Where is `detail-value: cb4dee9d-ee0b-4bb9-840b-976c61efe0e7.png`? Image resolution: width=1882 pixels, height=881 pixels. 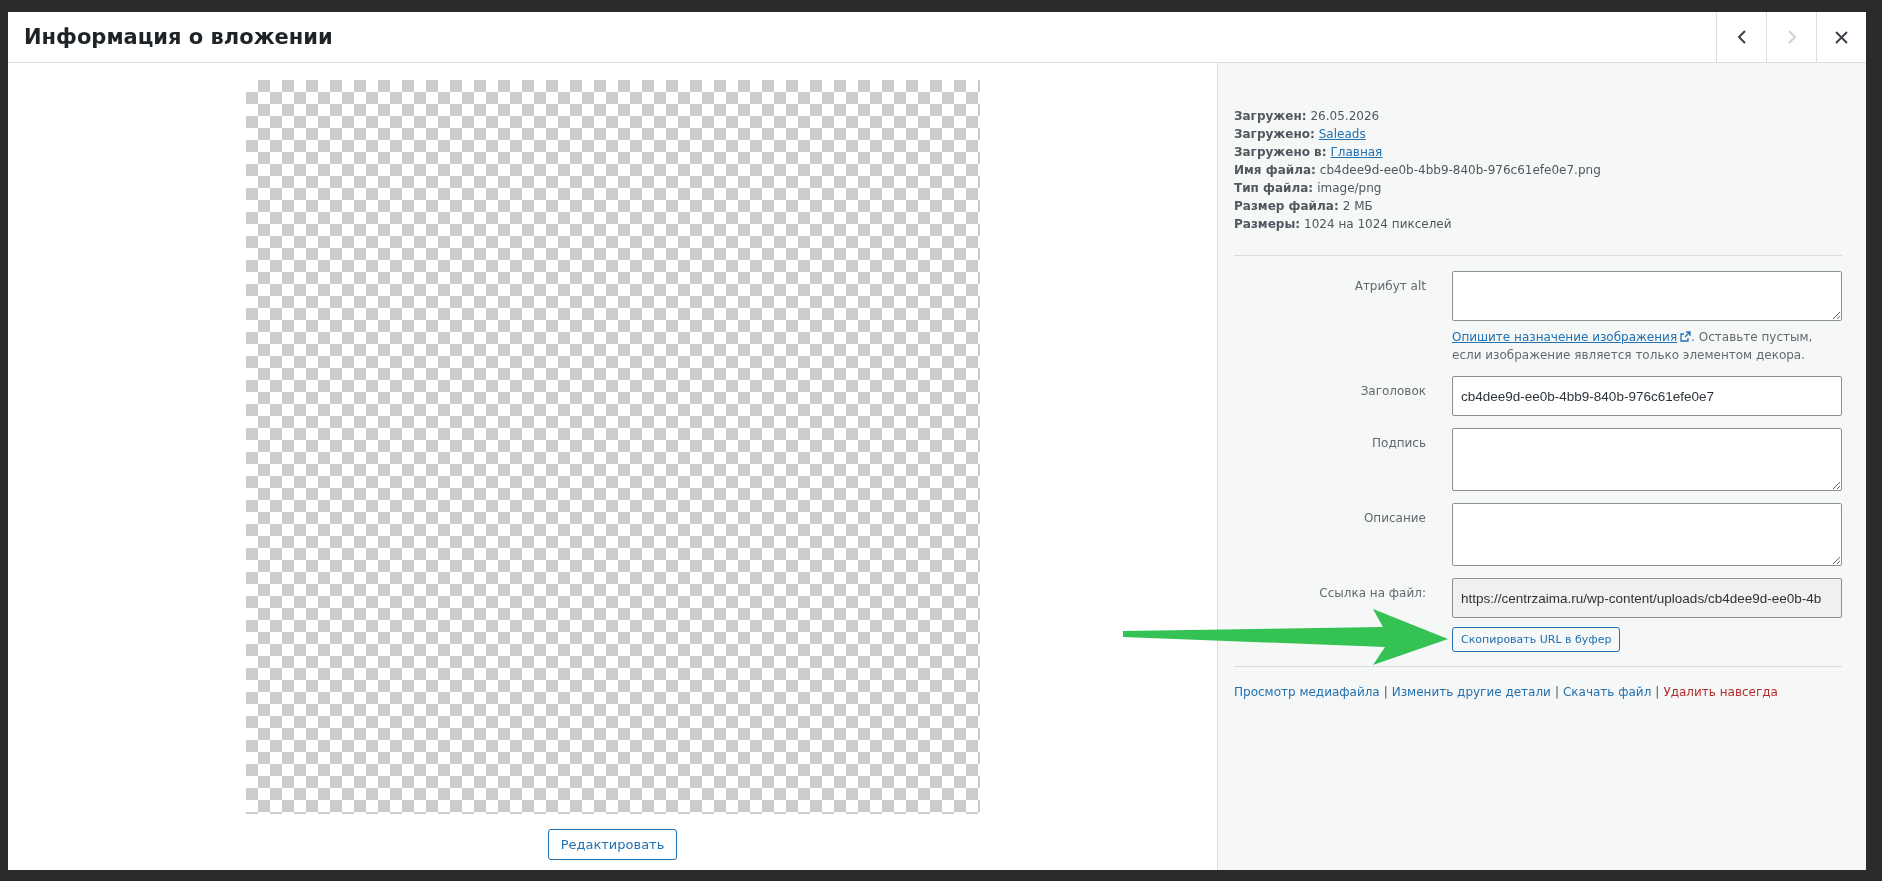
detail-value: cb4dee9d-ee0b-4bb9-840b-976c61efe0e7.png is located at coordinates (1460, 170).